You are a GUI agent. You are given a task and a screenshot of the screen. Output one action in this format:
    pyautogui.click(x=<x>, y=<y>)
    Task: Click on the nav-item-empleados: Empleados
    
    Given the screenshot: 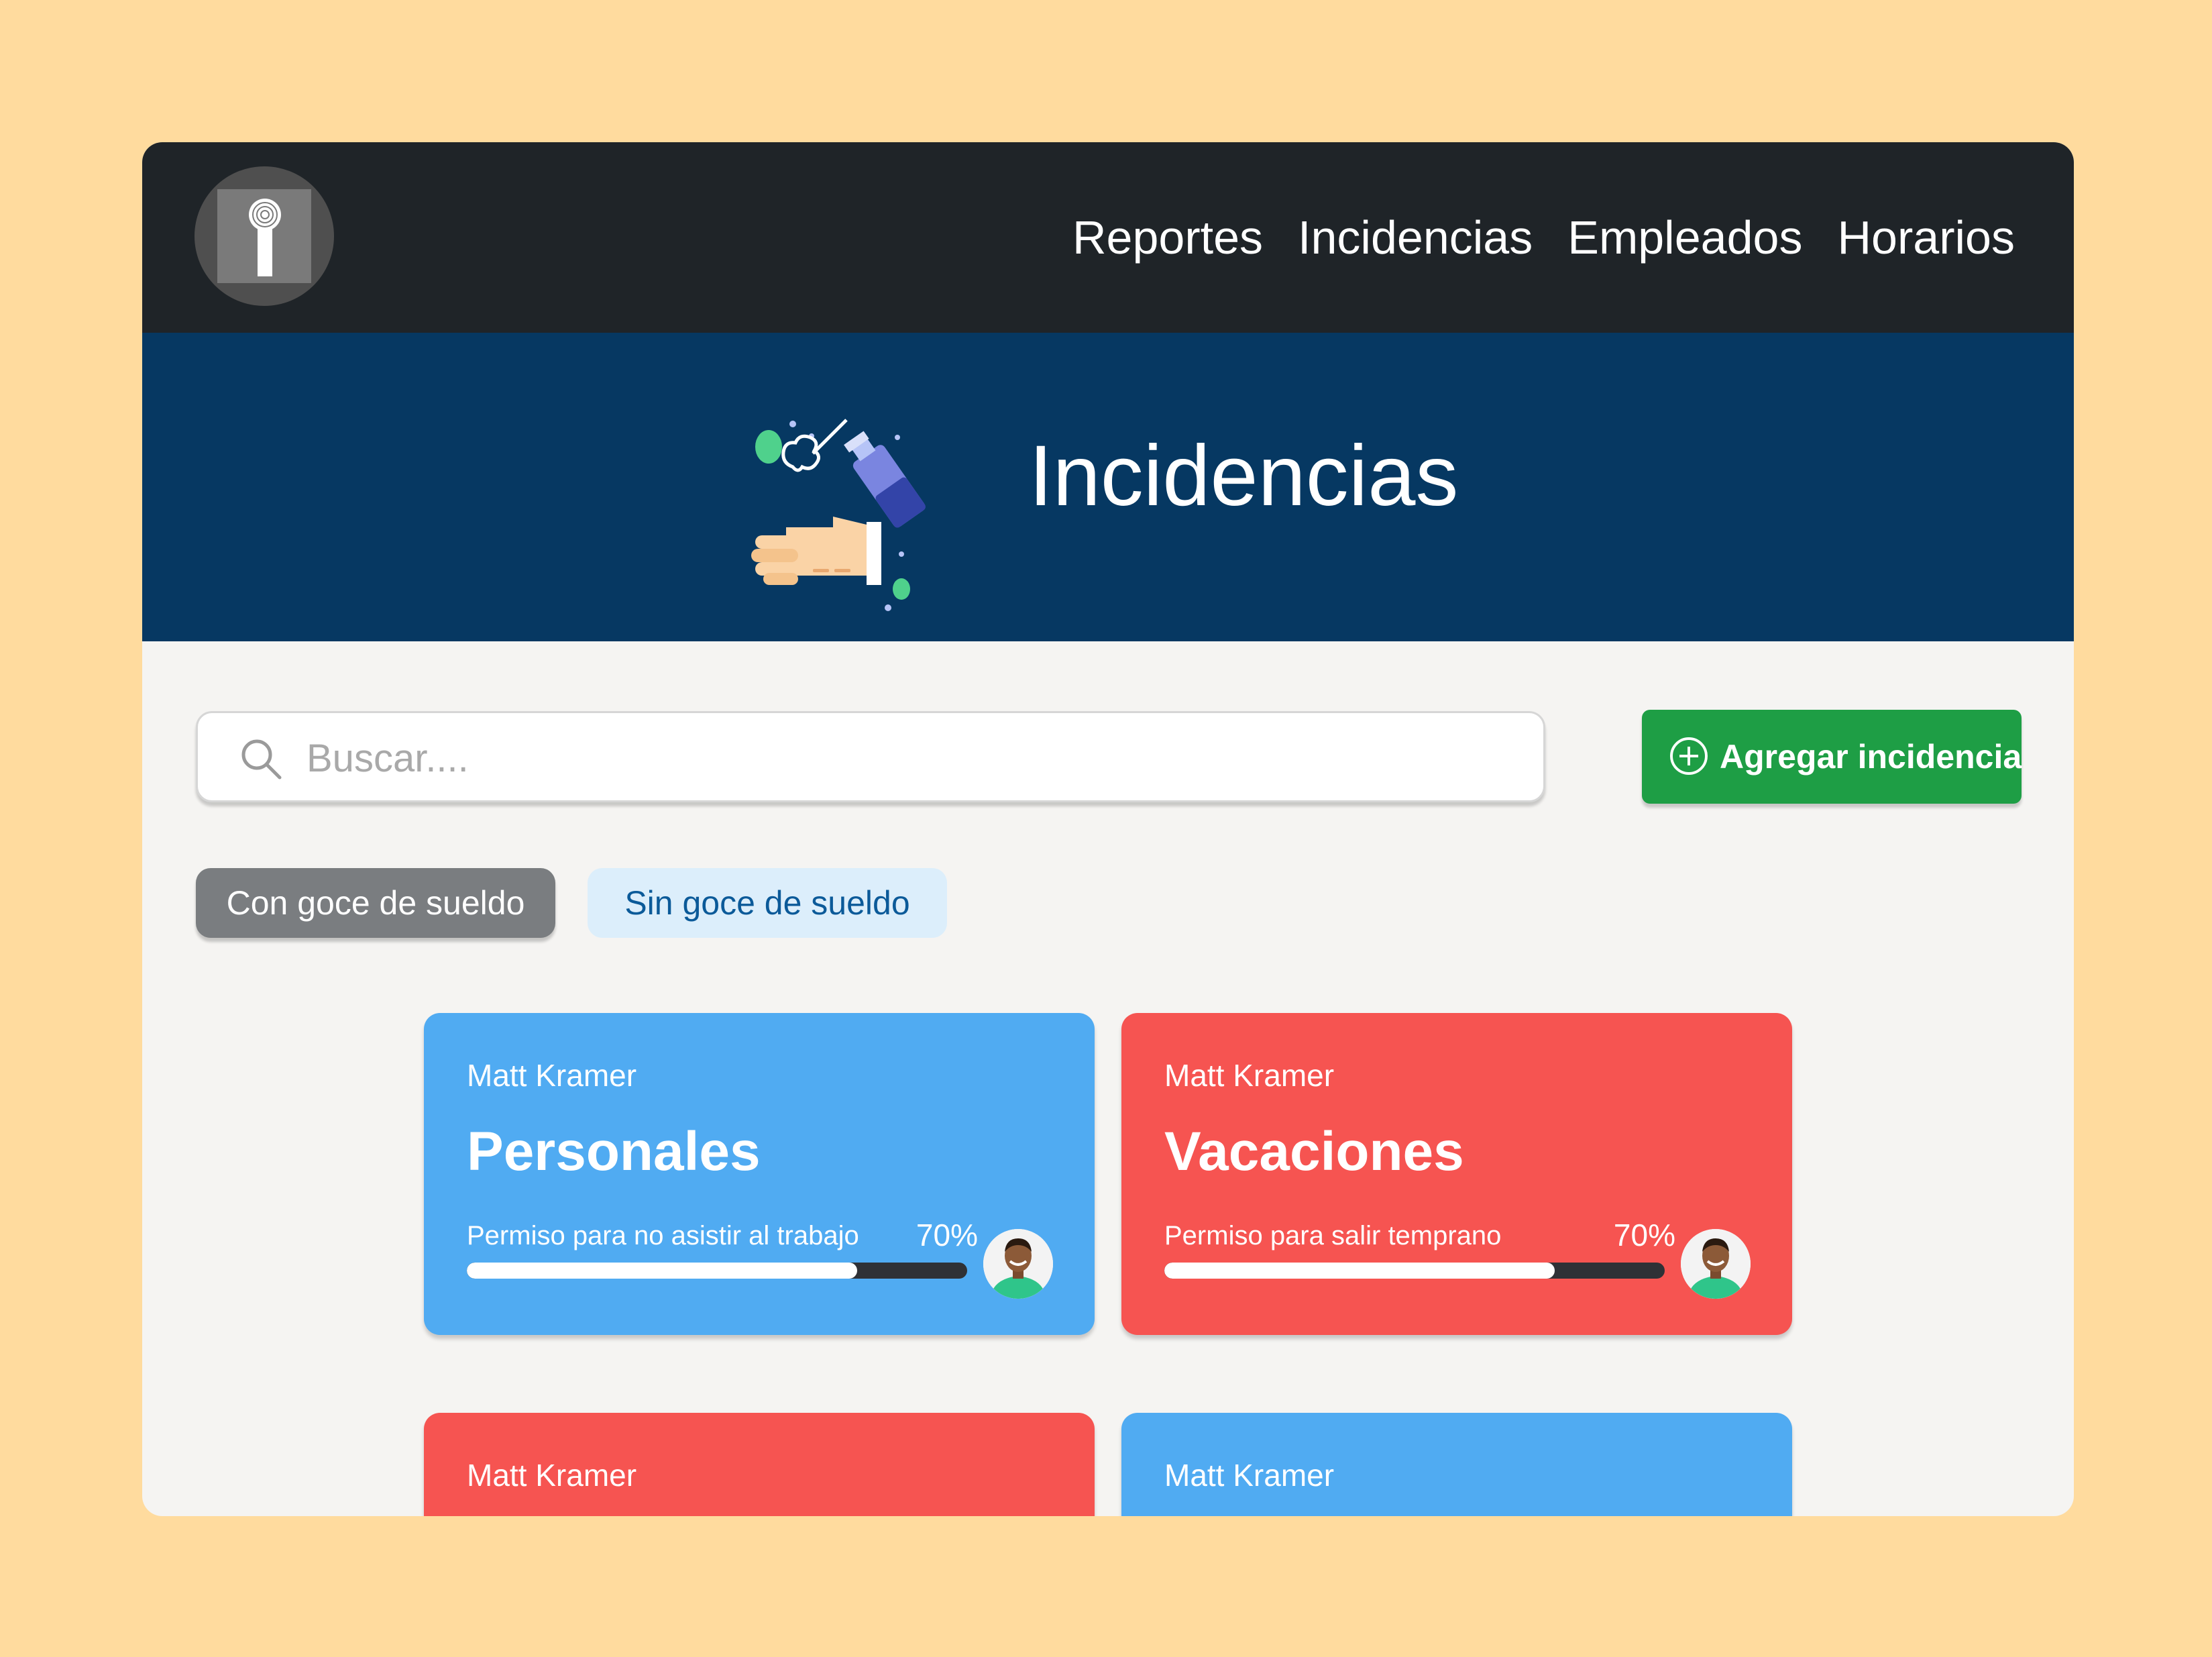 What is the action you would take?
    pyautogui.click(x=1684, y=238)
    